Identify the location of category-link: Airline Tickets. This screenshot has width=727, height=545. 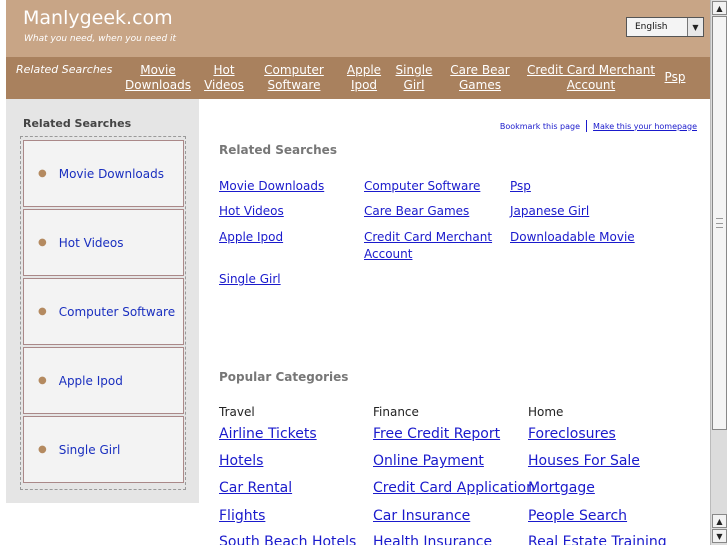
(268, 434).